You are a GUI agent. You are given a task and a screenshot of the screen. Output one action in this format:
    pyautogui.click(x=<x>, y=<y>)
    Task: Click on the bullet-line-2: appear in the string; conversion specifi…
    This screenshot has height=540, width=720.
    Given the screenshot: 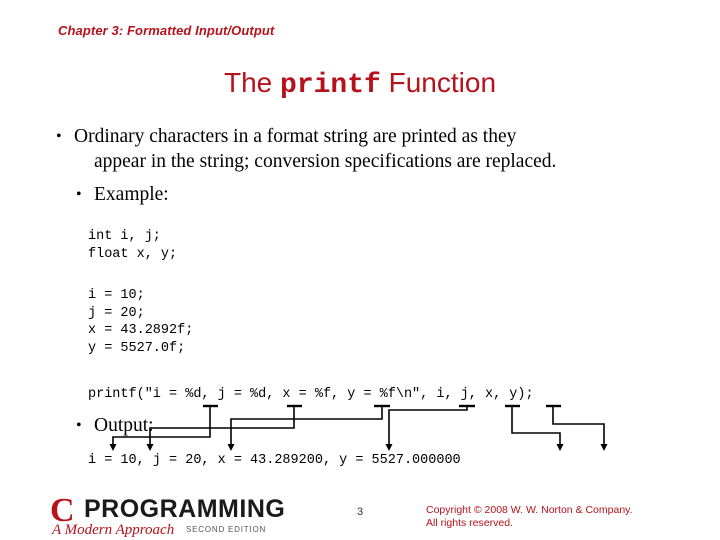 What is the action you would take?
    pyautogui.click(x=325, y=161)
    